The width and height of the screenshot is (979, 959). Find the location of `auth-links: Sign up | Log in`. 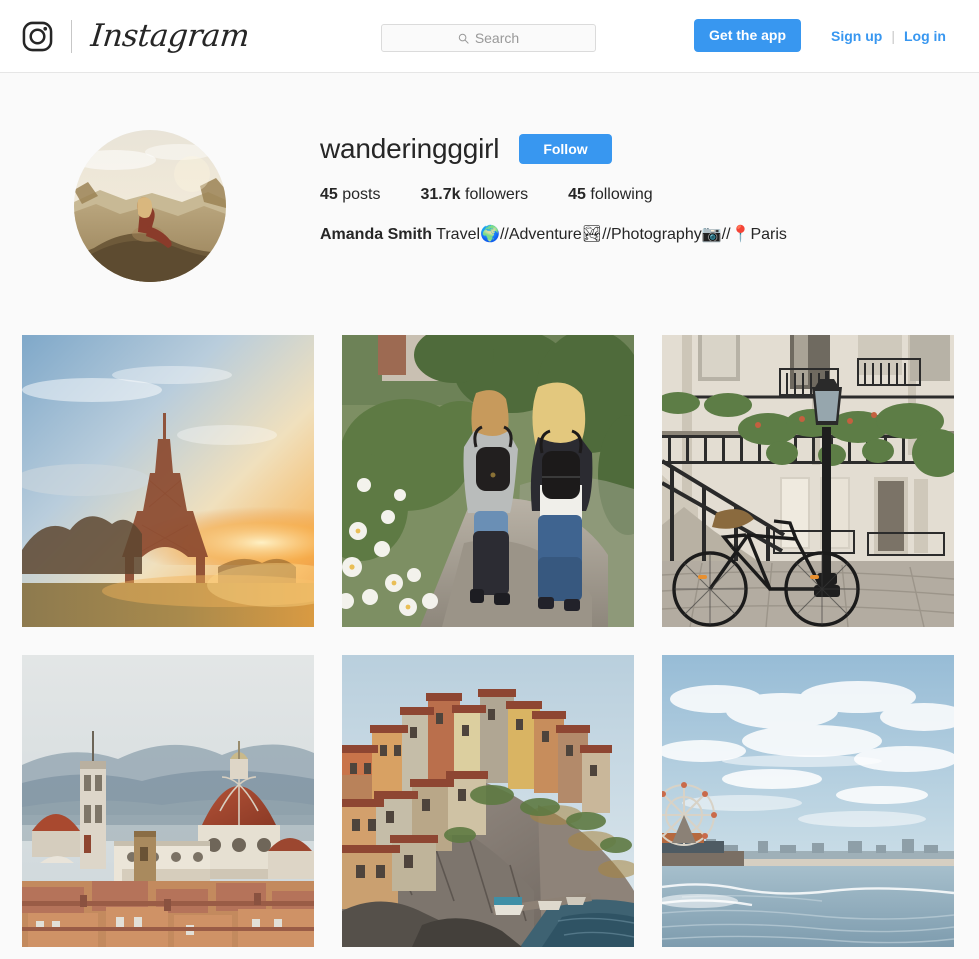

auth-links: Sign up | Log in is located at coordinates (888, 36).